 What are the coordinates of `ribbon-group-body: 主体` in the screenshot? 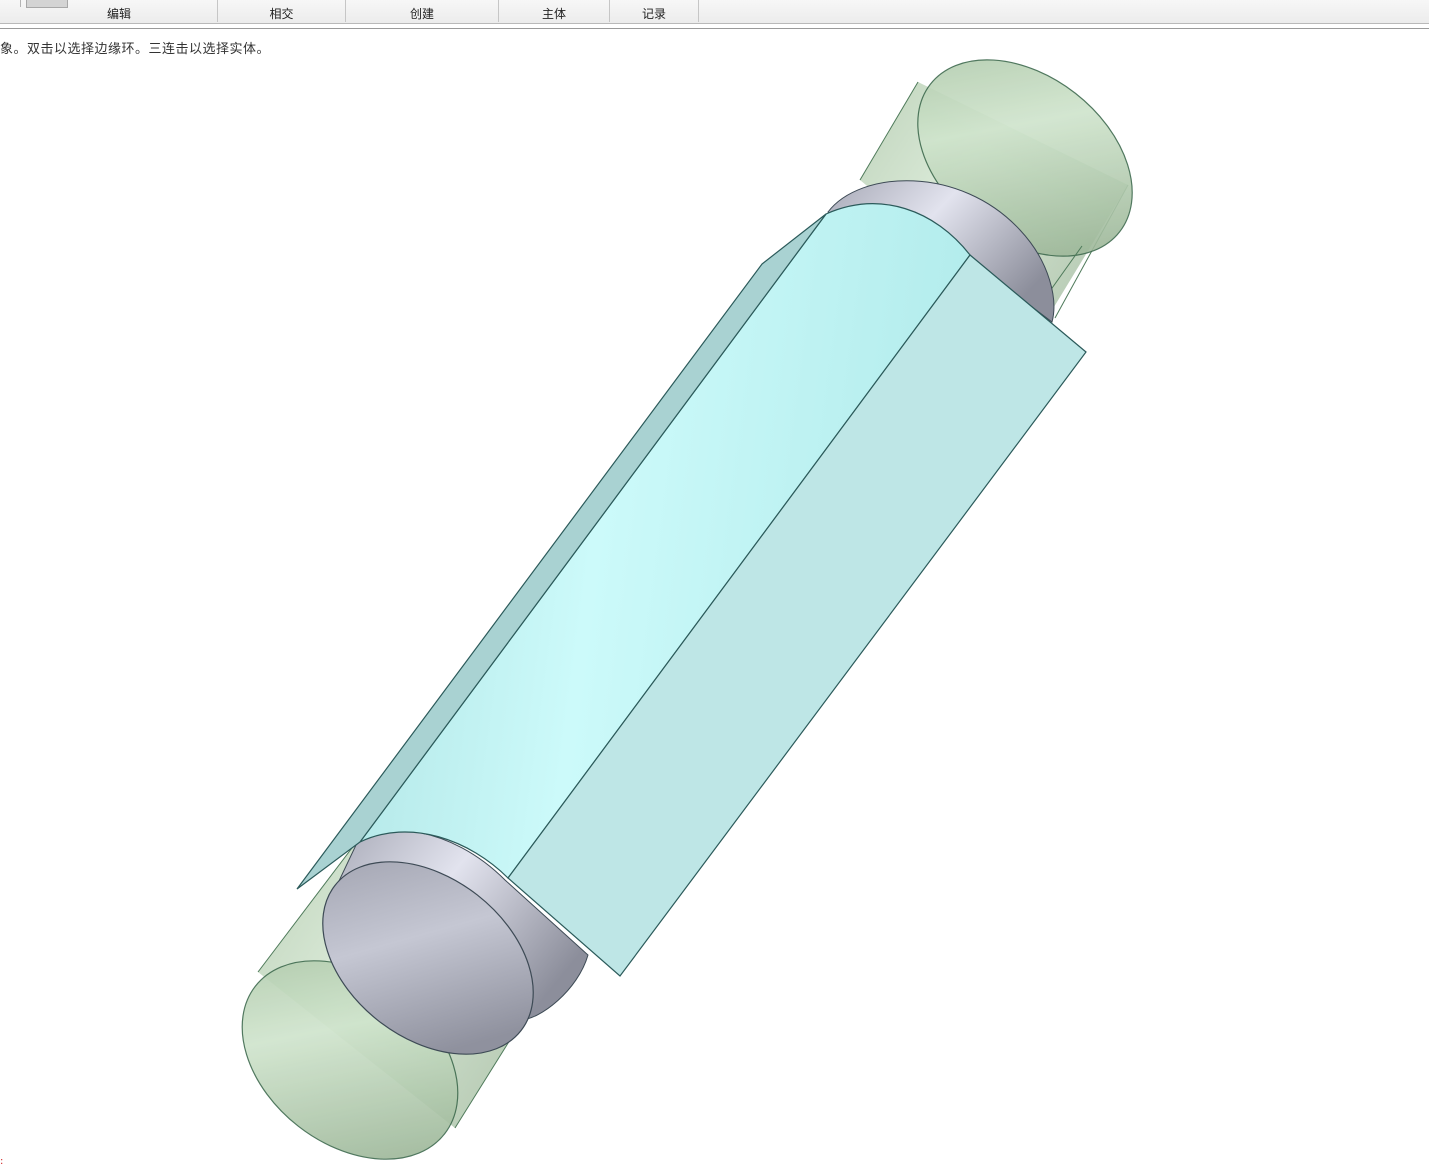 It's located at (554, 11).